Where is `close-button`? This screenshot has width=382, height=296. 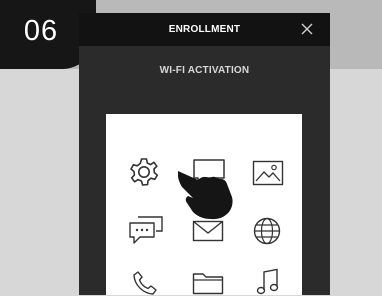
close-button is located at coordinates (307, 29).